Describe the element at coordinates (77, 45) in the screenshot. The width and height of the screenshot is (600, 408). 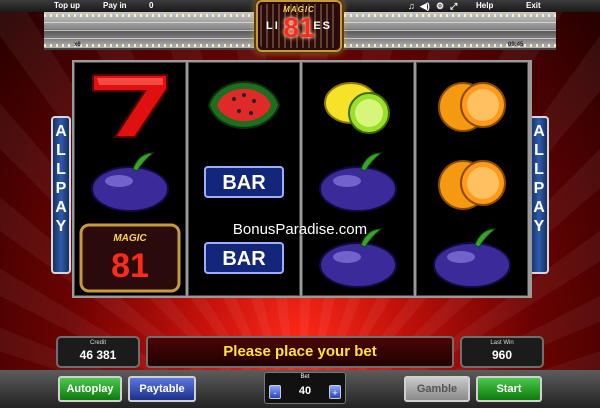
I see `header-left-note: x6` at that location.